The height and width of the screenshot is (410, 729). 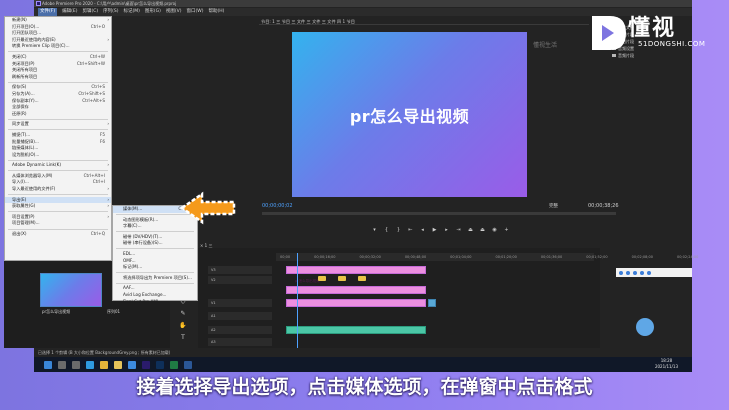 What do you see at coordinates (58, 234) in the screenshot?
I see `menu-item: 退出(X) Ctrl+Q` at bounding box center [58, 234].